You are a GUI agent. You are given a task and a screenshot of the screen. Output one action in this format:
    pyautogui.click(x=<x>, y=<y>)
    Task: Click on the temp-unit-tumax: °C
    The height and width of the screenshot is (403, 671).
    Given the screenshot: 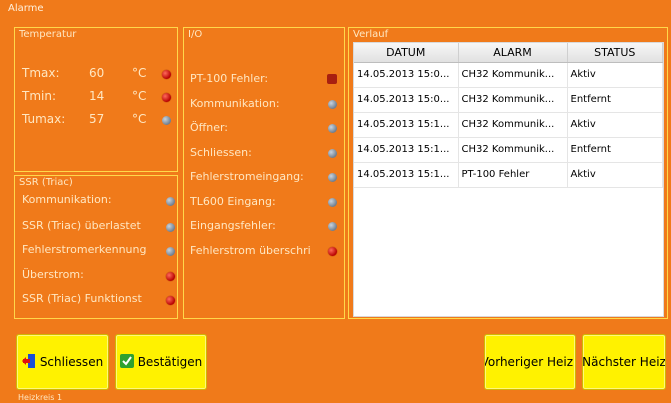 What is the action you would take?
    pyautogui.click(x=139, y=119)
    